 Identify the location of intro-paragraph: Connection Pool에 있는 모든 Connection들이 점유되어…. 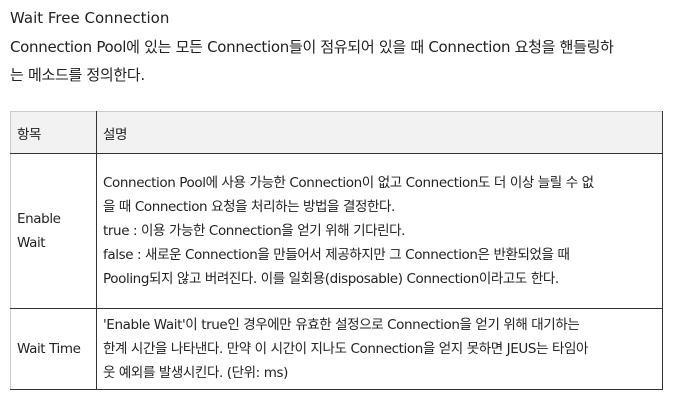
(312, 61).